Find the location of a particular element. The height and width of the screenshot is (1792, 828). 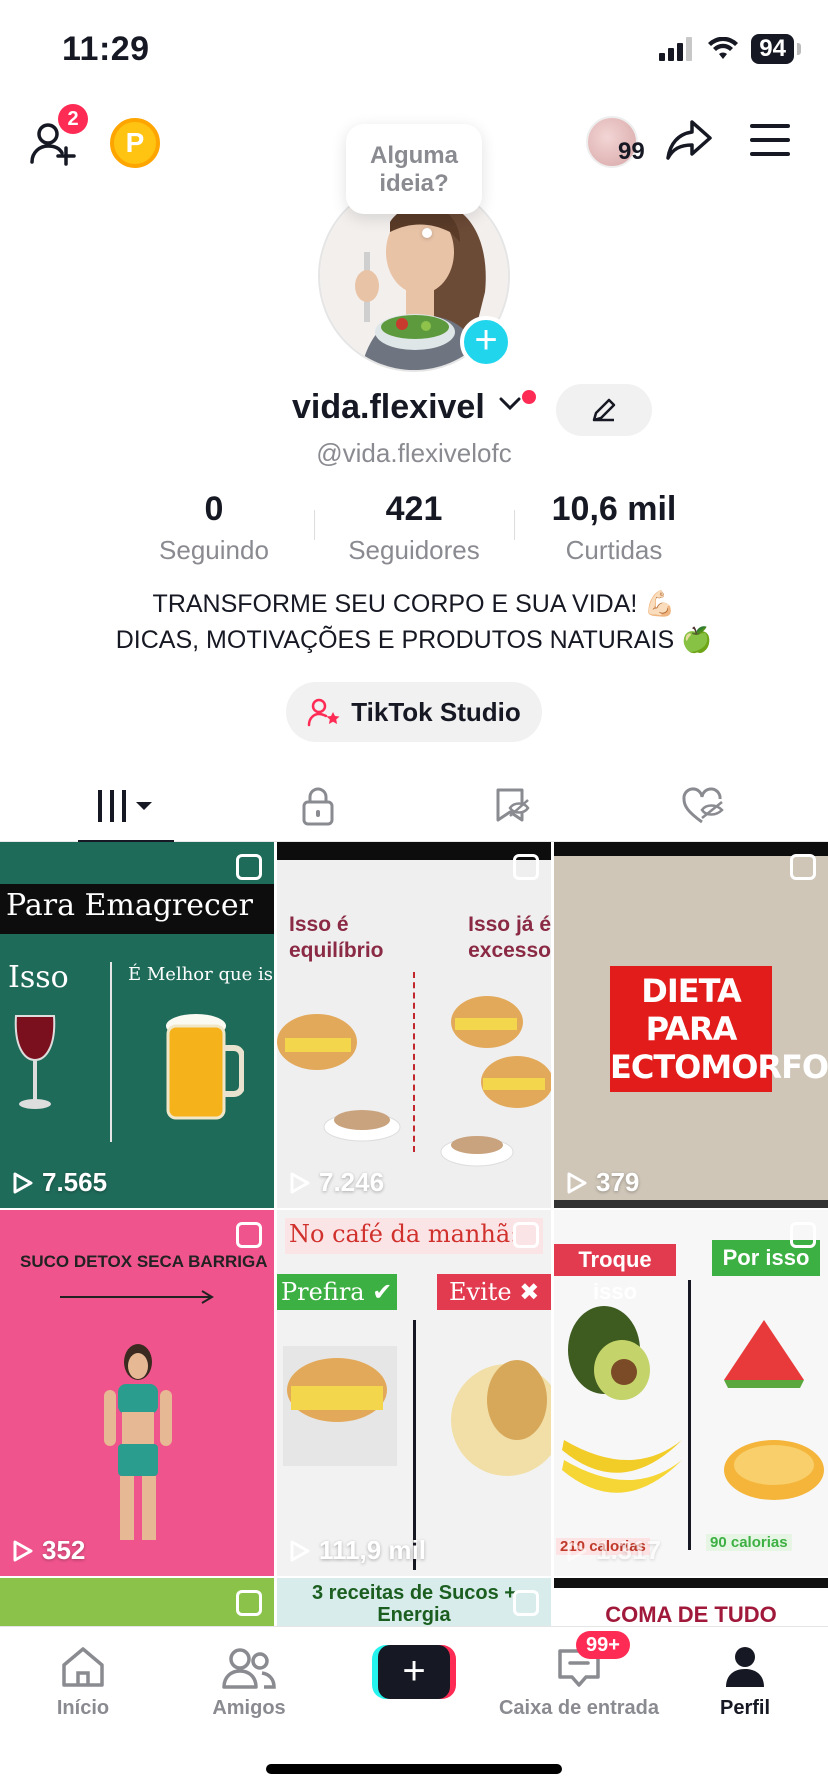

grid-icon is located at coordinates (124, 806).